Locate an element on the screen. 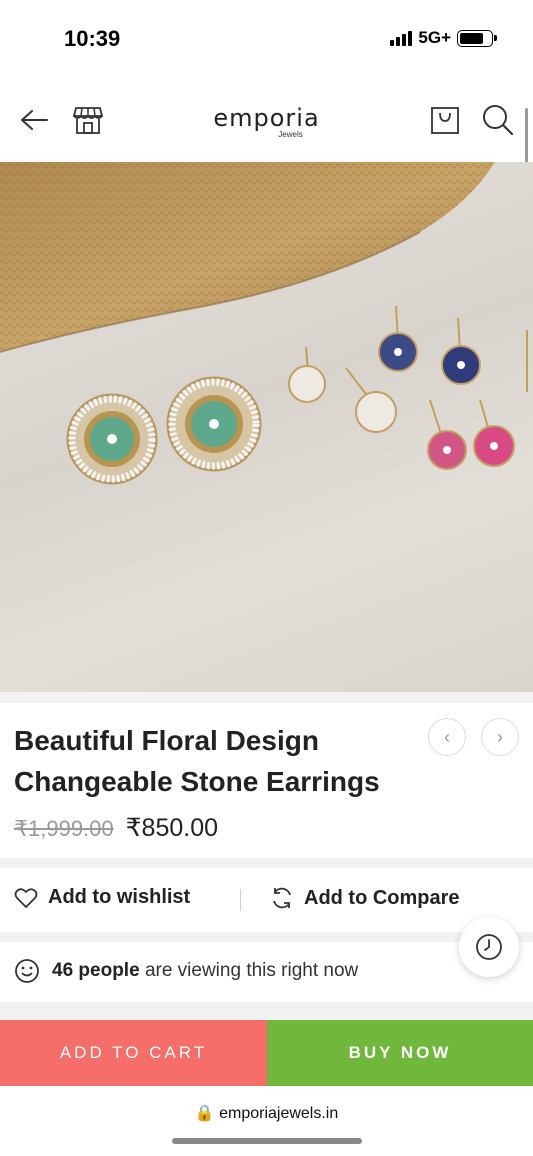 The height and width of the screenshot is (1156, 533). battery-icon is located at coordinates (477, 38).